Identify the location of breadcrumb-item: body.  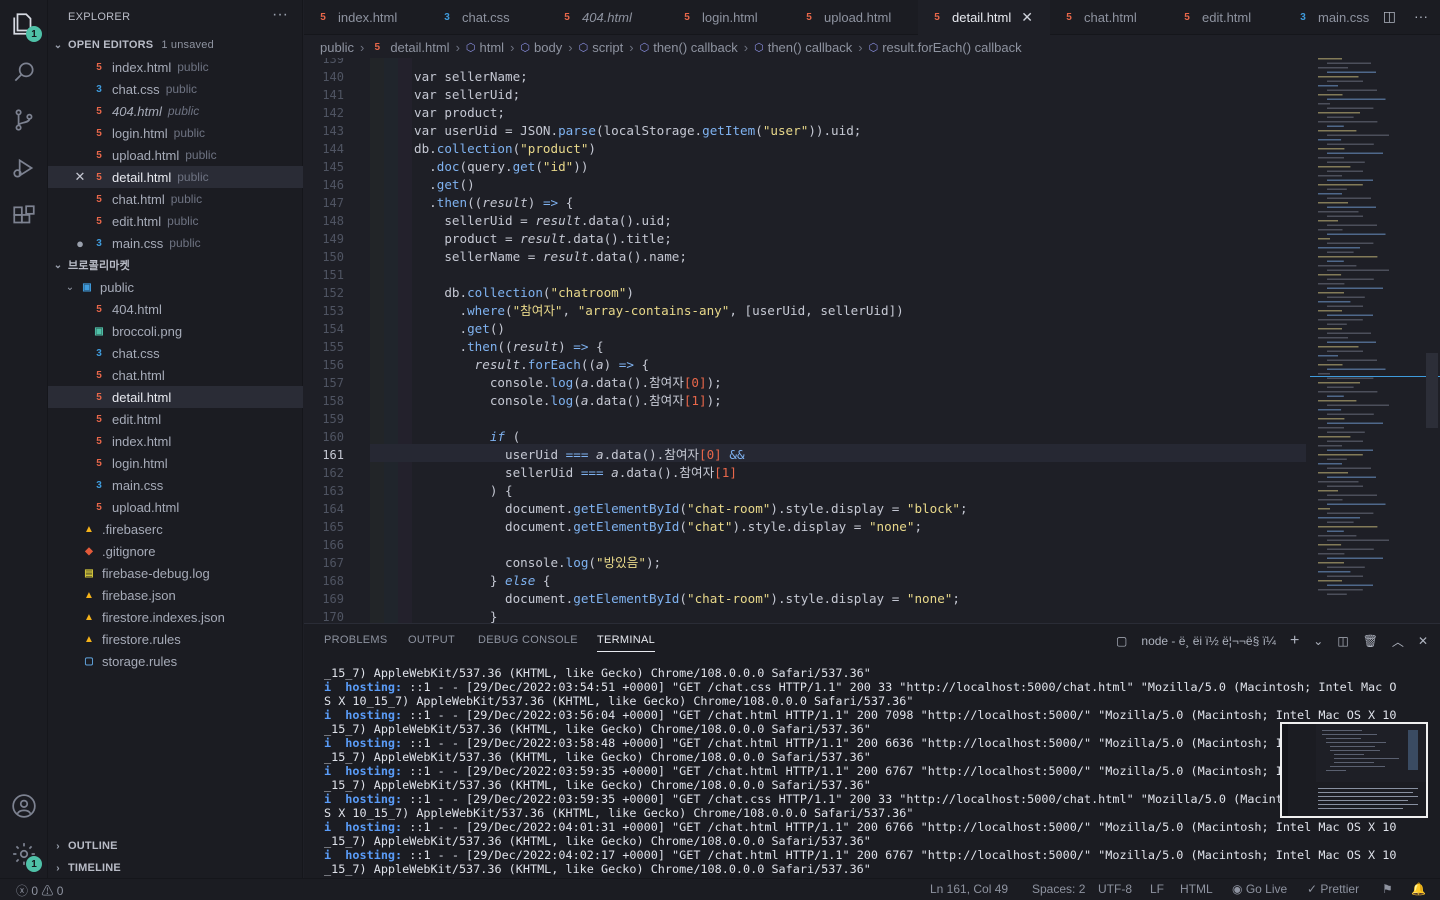
(548, 47).